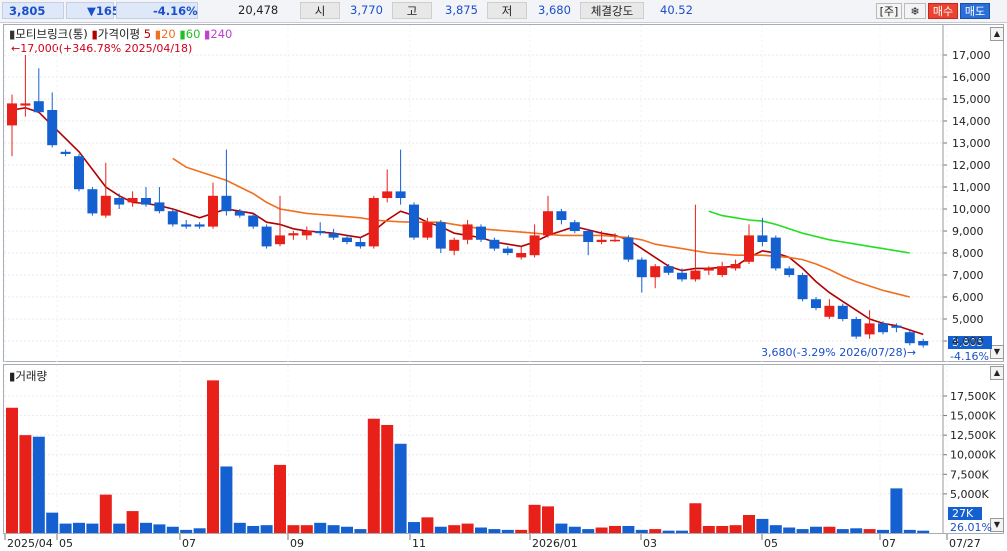 The image size is (1007, 551). What do you see at coordinates (771, 543) in the screenshot?
I see `x-tick-label: 05` at bounding box center [771, 543].